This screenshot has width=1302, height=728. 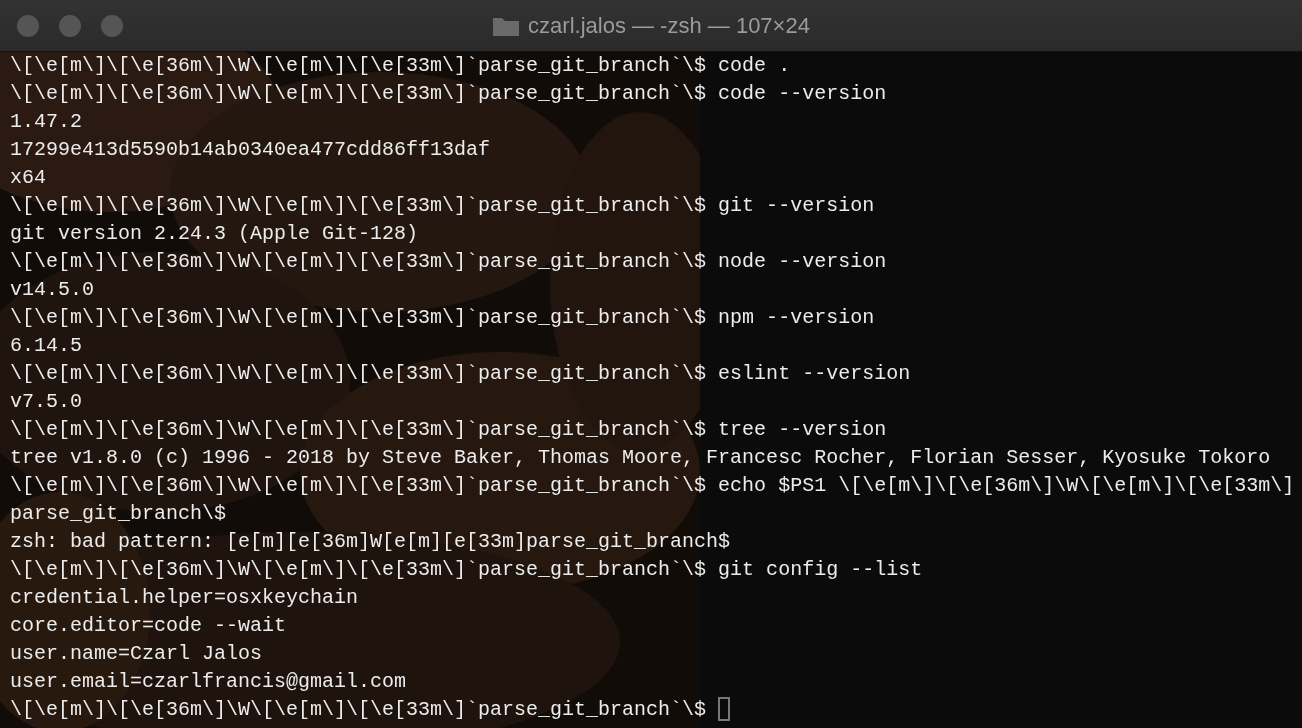 What do you see at coordinates (442, 318) in the screenshot?
I see `prompt-line: \[\e[m\]\[\e[36m\]\W\[\e[m\]\[\e[33m\]`parse_git_branch`\$ npm --version` at bounding box center [442, 318].